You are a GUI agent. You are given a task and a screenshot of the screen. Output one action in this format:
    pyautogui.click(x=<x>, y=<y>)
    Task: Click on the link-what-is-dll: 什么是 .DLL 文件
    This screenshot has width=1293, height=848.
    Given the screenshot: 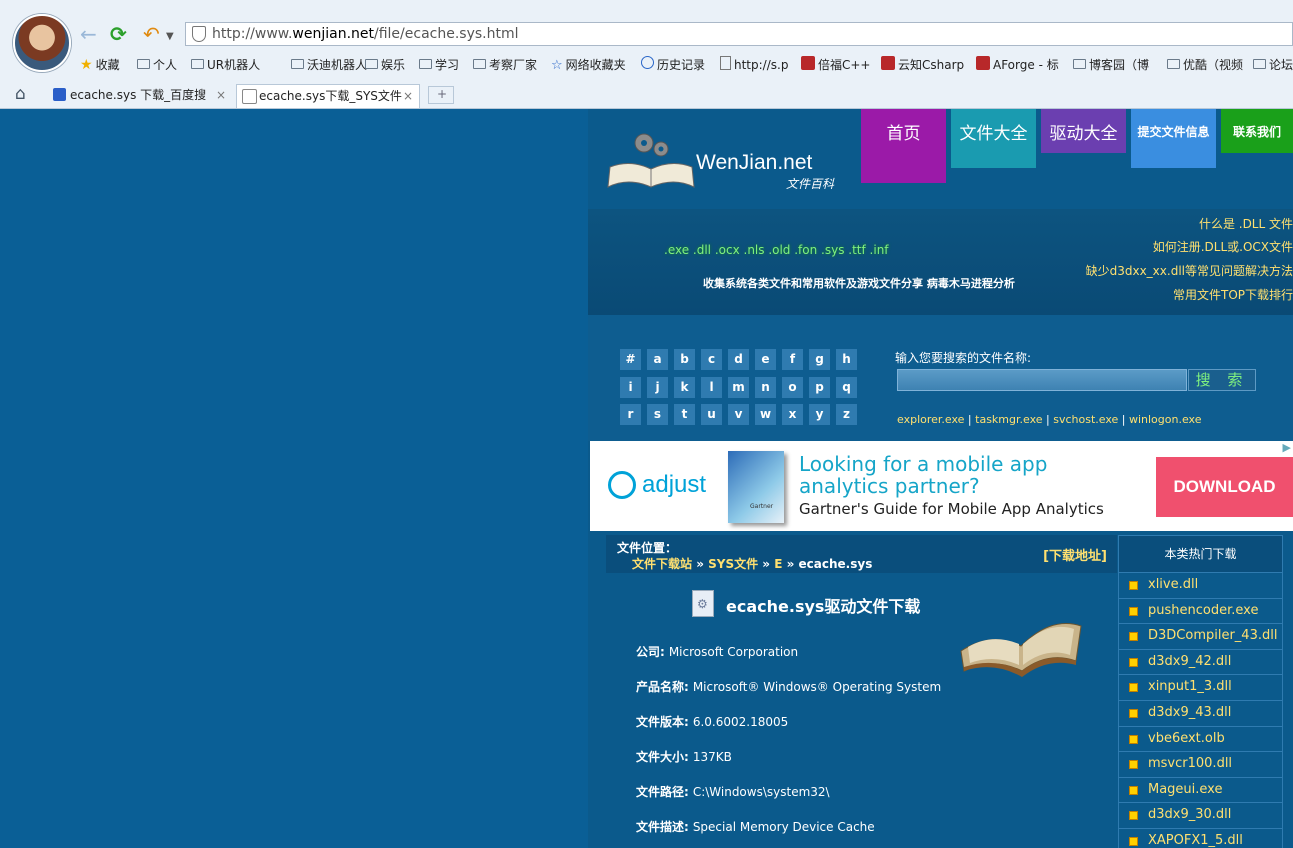 What is the action you would take?
    pyautogui.click(x=1246, y=223)
    